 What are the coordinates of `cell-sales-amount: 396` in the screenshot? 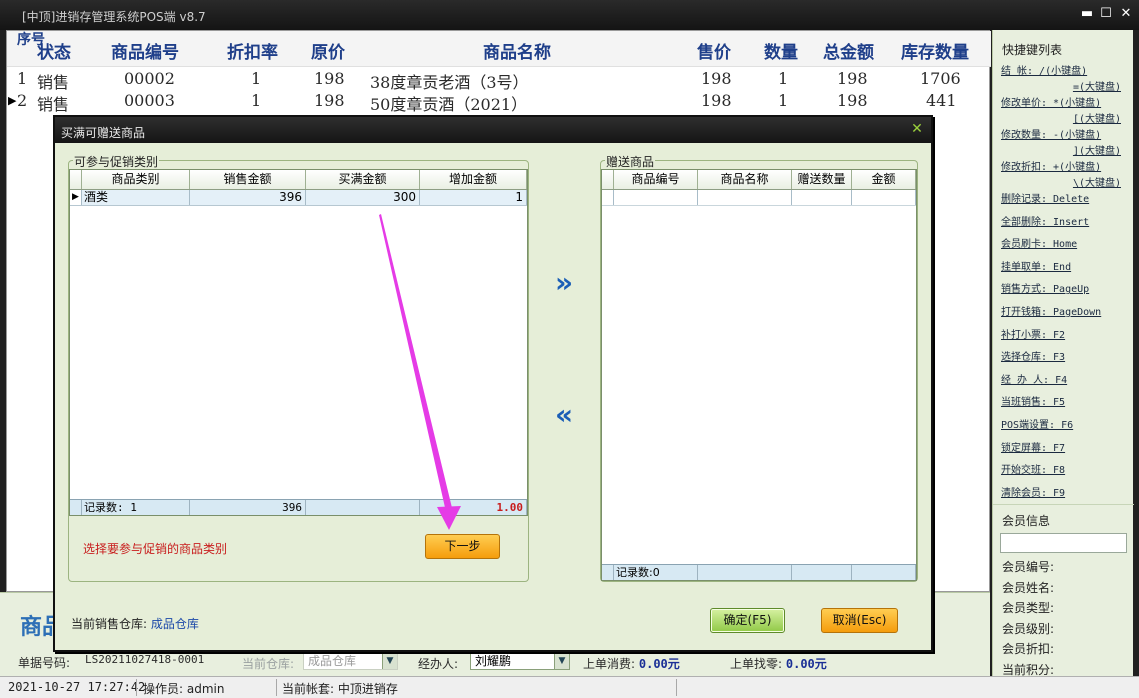 It's located at (248, 197).